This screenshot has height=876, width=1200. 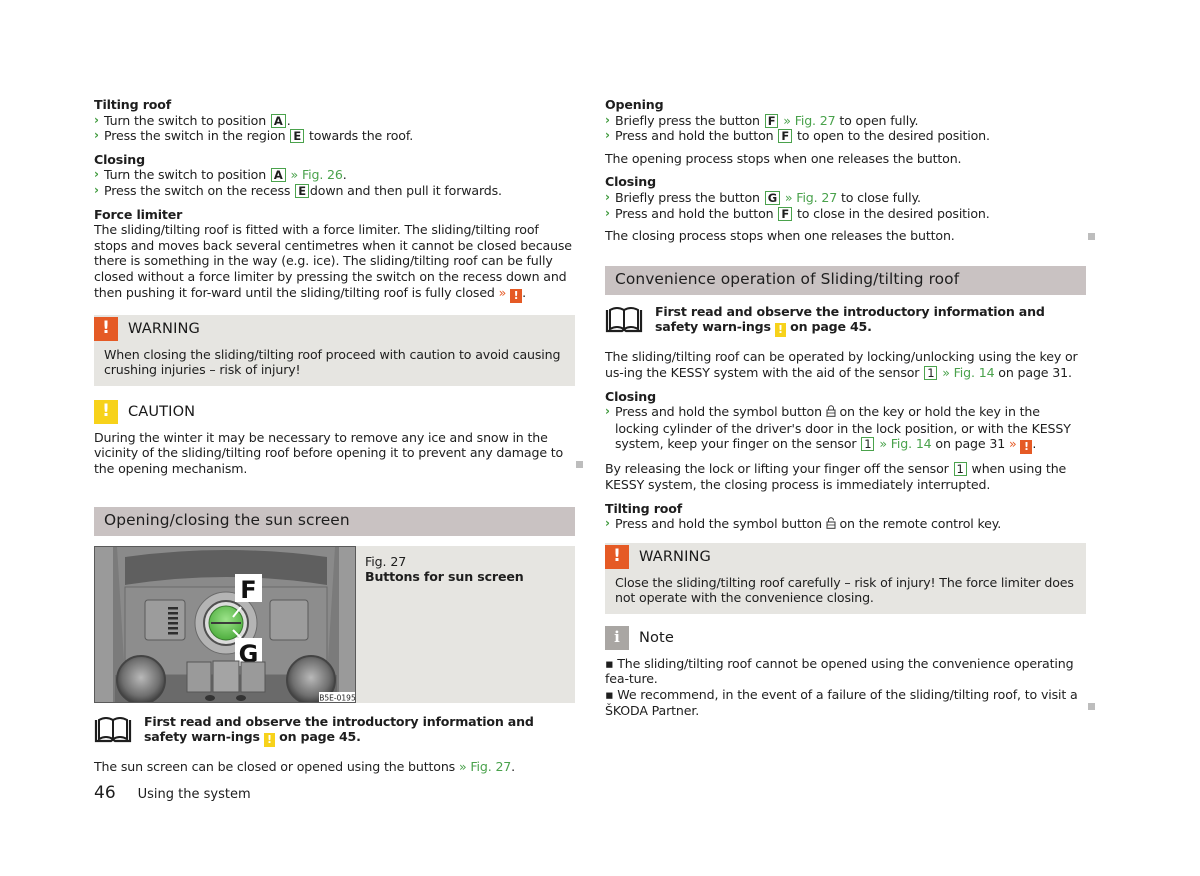 What do you see at coordinates (634, 104) in the screenshot?
I see `subheading-opening: Opening` at bounding box center [634, 104].